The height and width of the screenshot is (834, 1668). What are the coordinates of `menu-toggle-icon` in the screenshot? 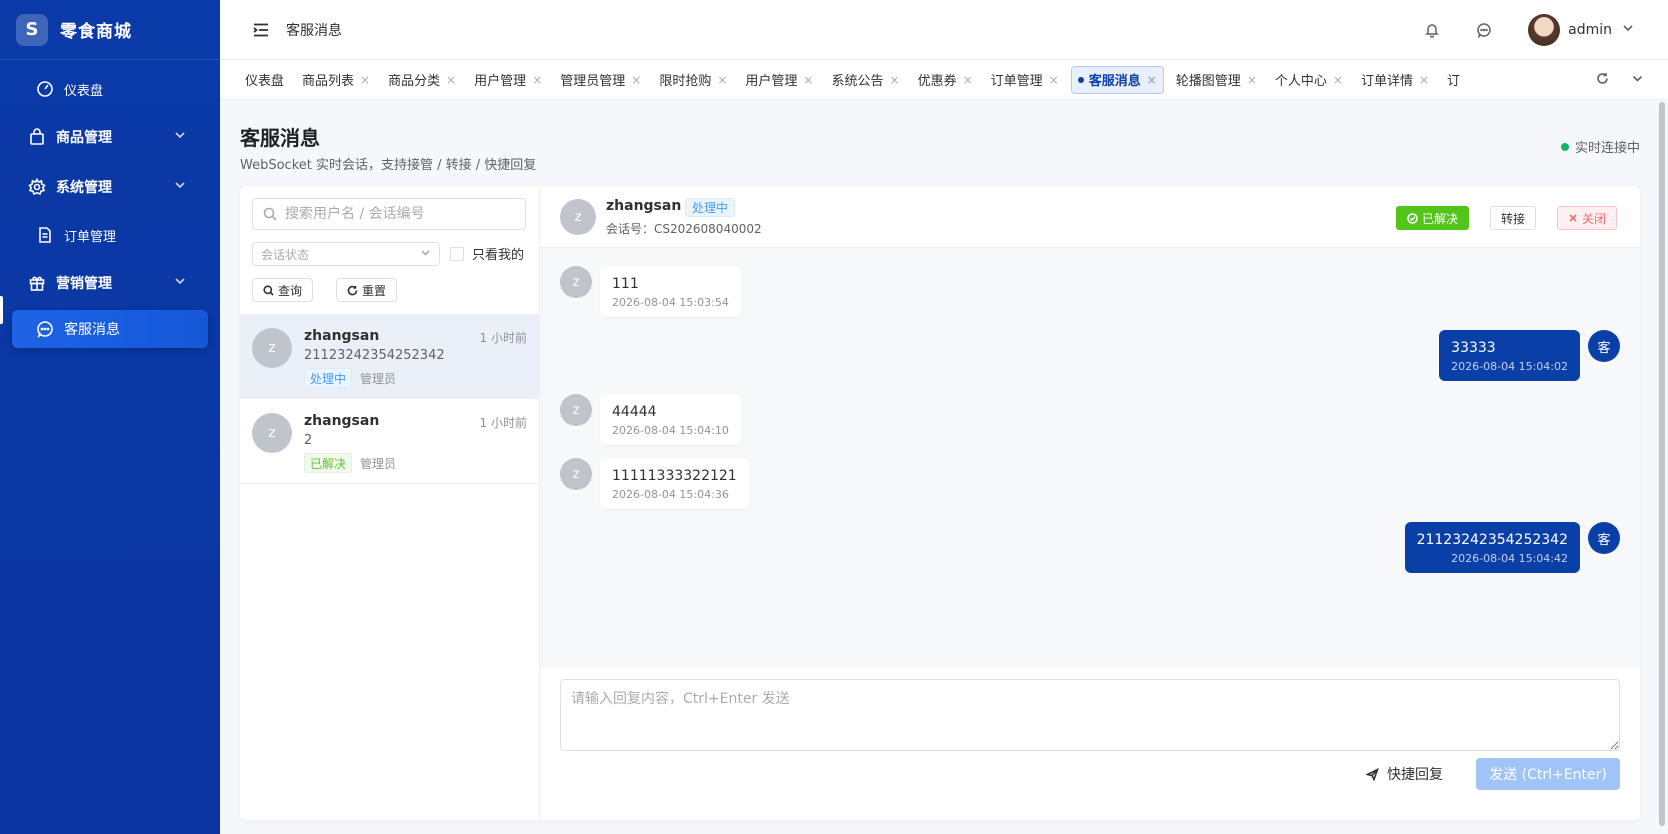 It's located at (261, 30).